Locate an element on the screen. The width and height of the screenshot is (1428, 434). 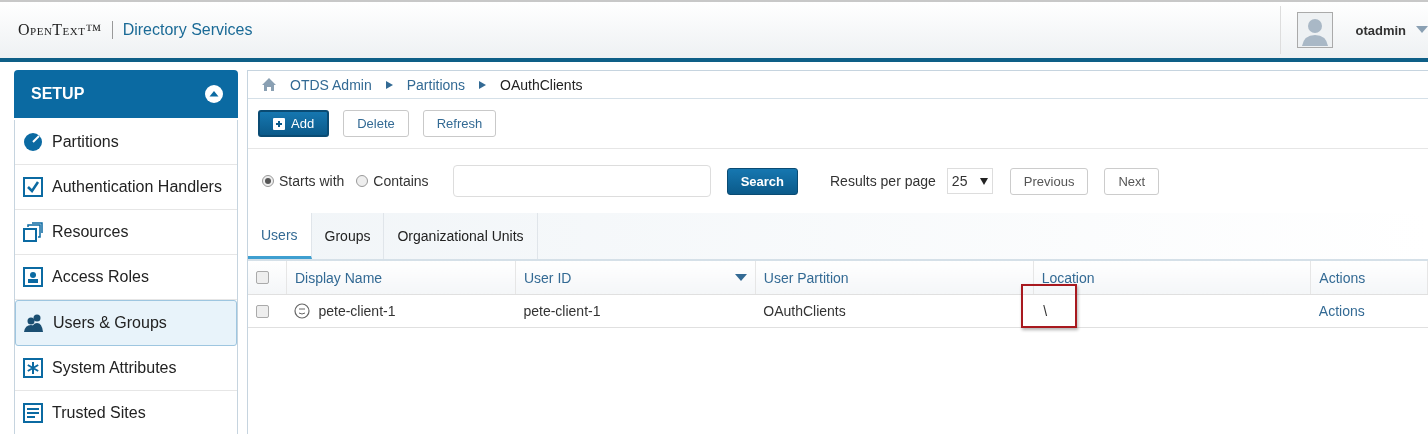
column-header: Location is located at coordinates (1068, 277).